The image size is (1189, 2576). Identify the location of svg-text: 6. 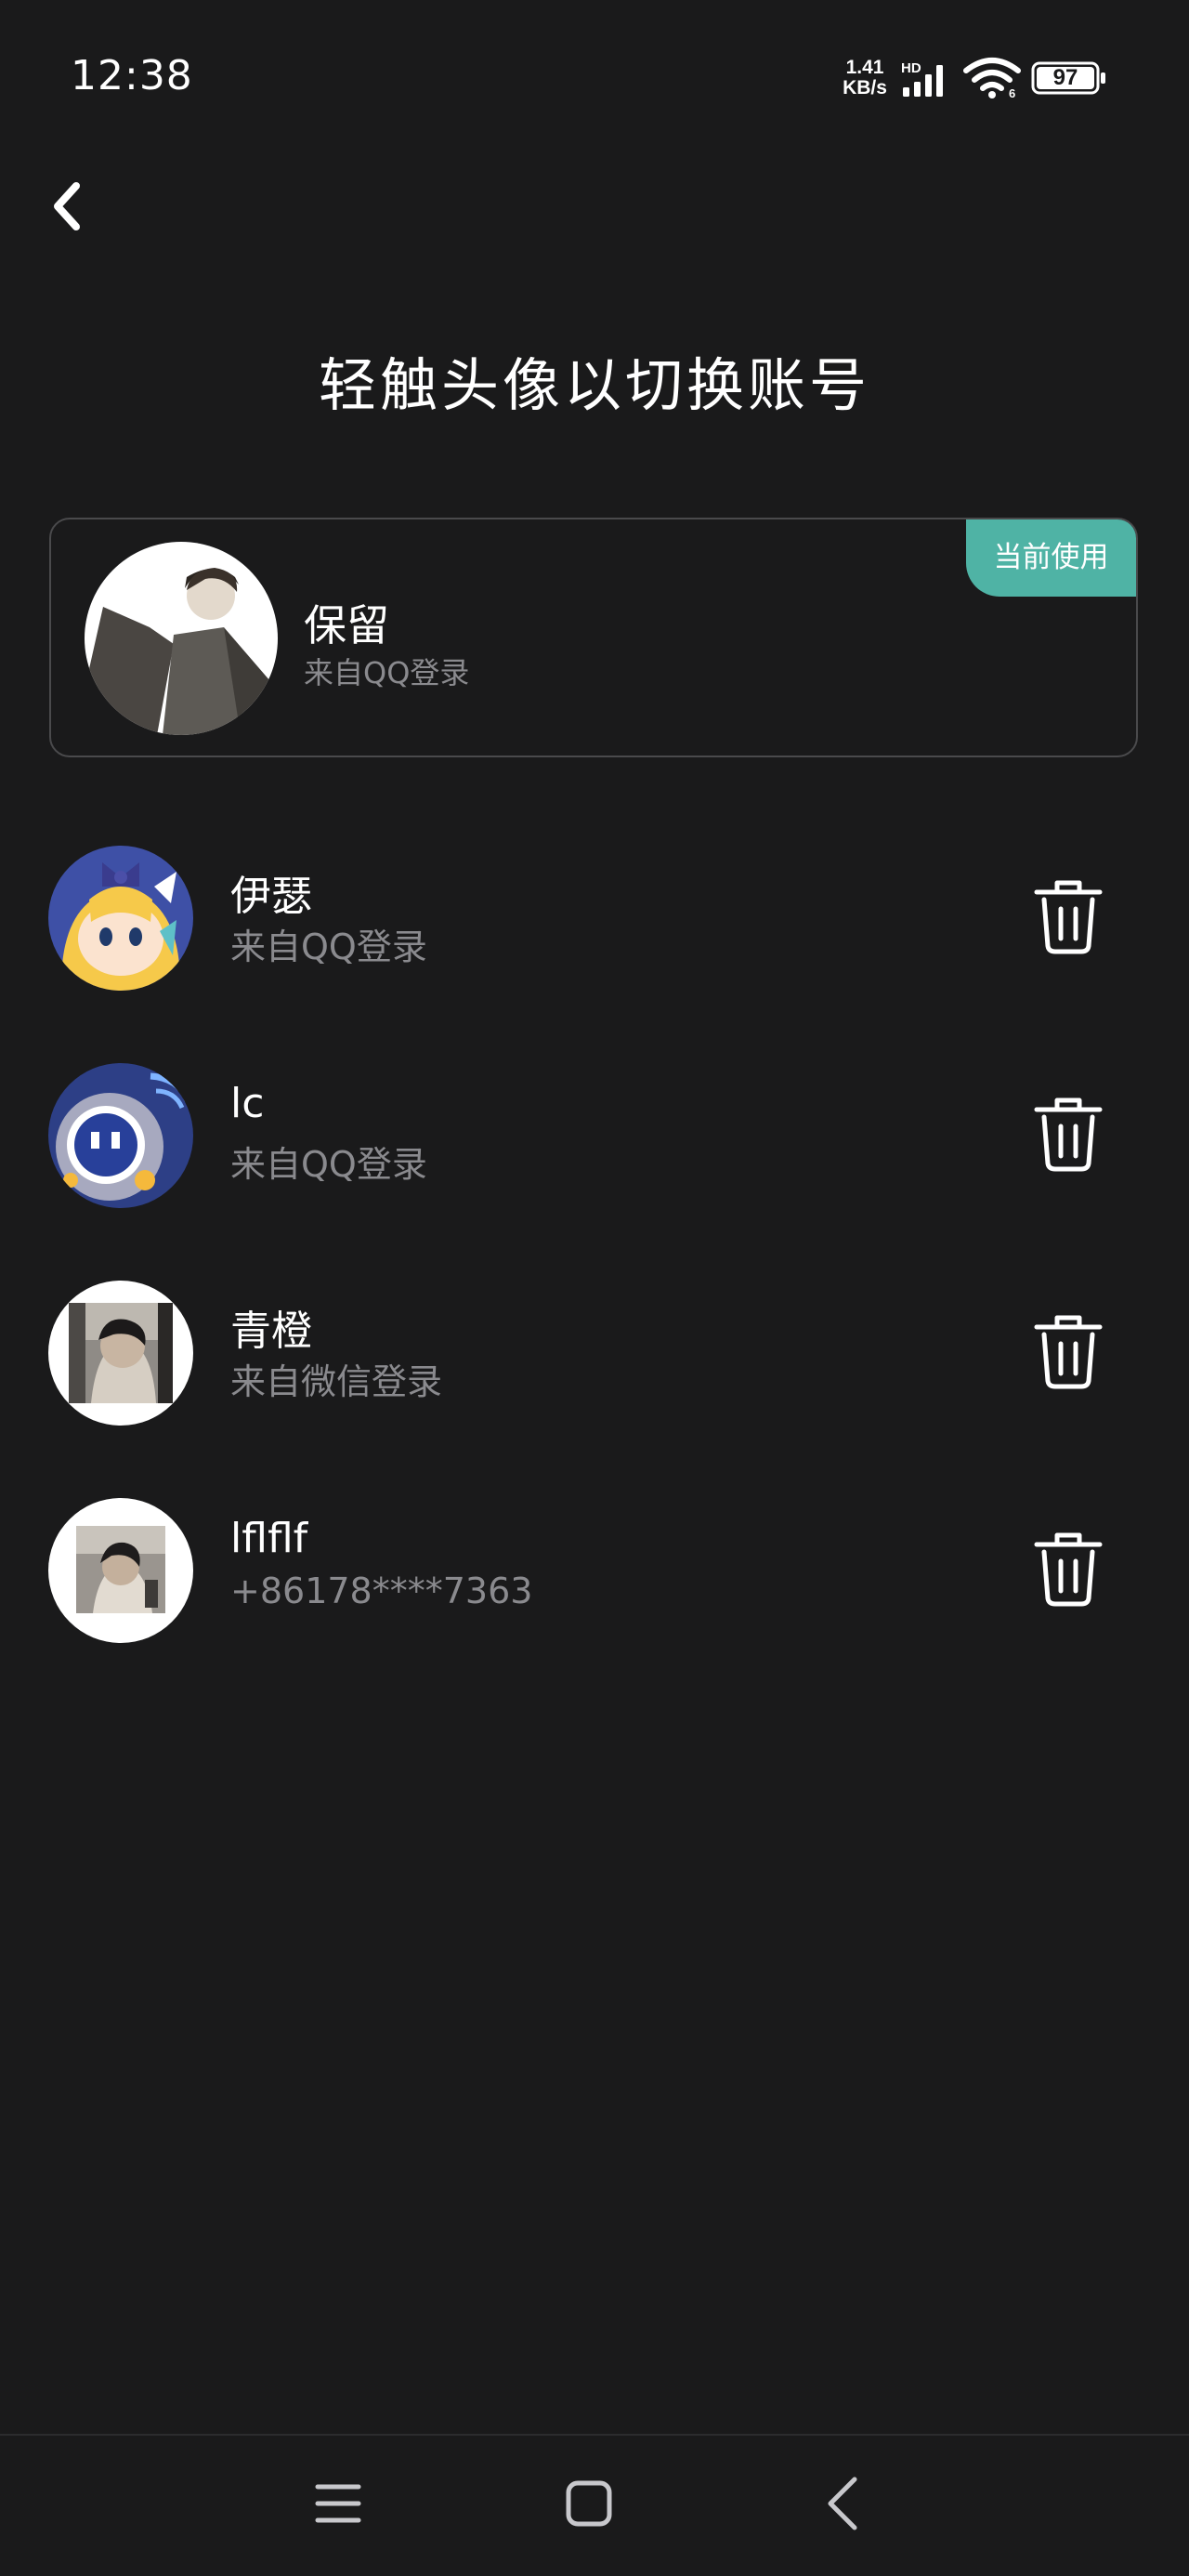
(1012, 92).